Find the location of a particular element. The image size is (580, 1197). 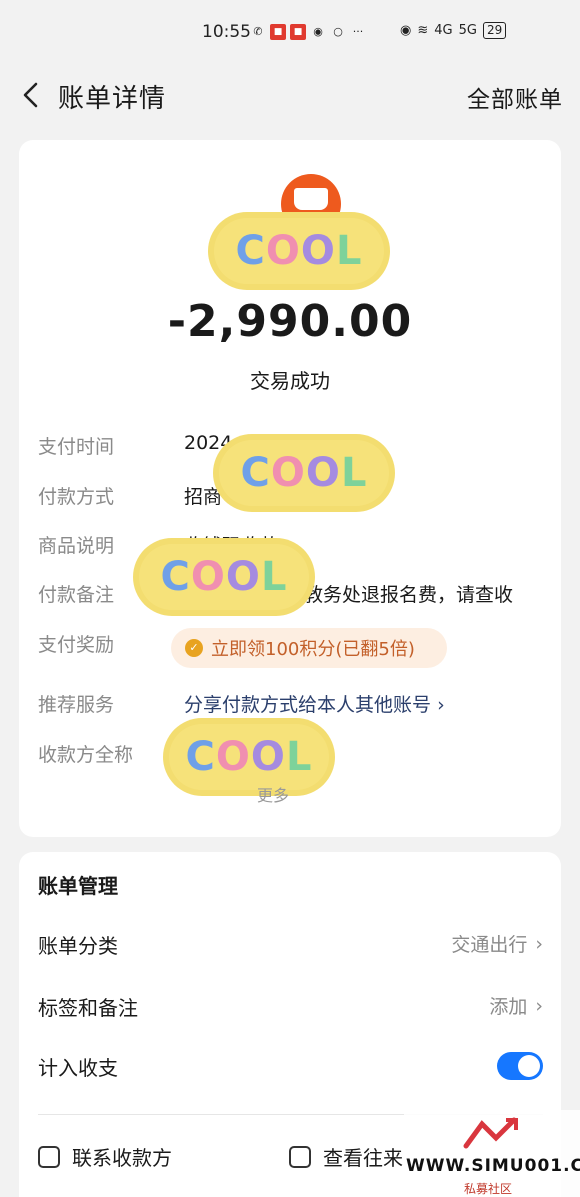

reward-pill: ✓ 立即领100积分(已翻5倍) is located at coordinates (309, 648).